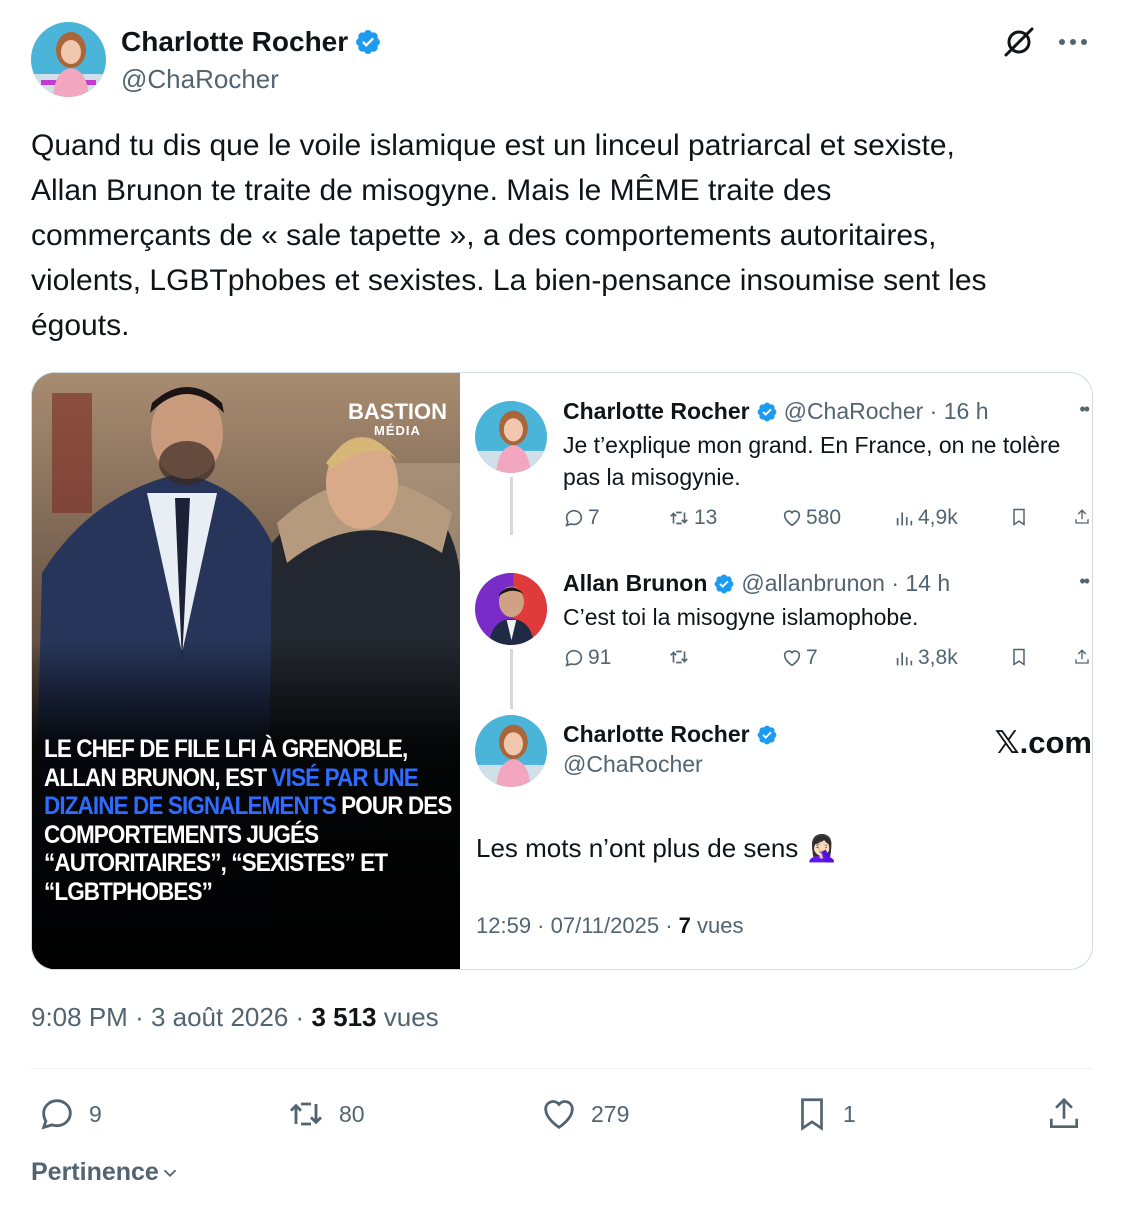  I want to click on tweet-time: 9:08 PM, so click(79, 1017).